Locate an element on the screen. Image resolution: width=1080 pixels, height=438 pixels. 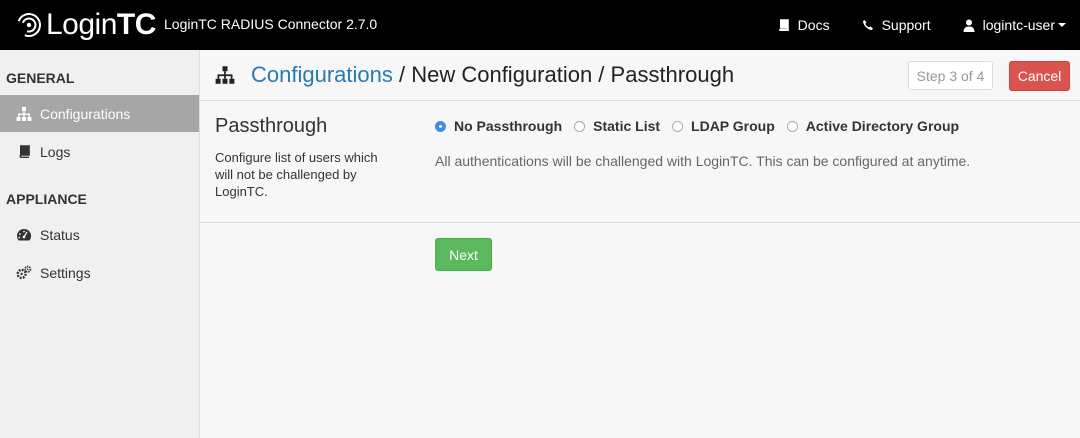
support-label: Support is located at coordinates (906, 25).